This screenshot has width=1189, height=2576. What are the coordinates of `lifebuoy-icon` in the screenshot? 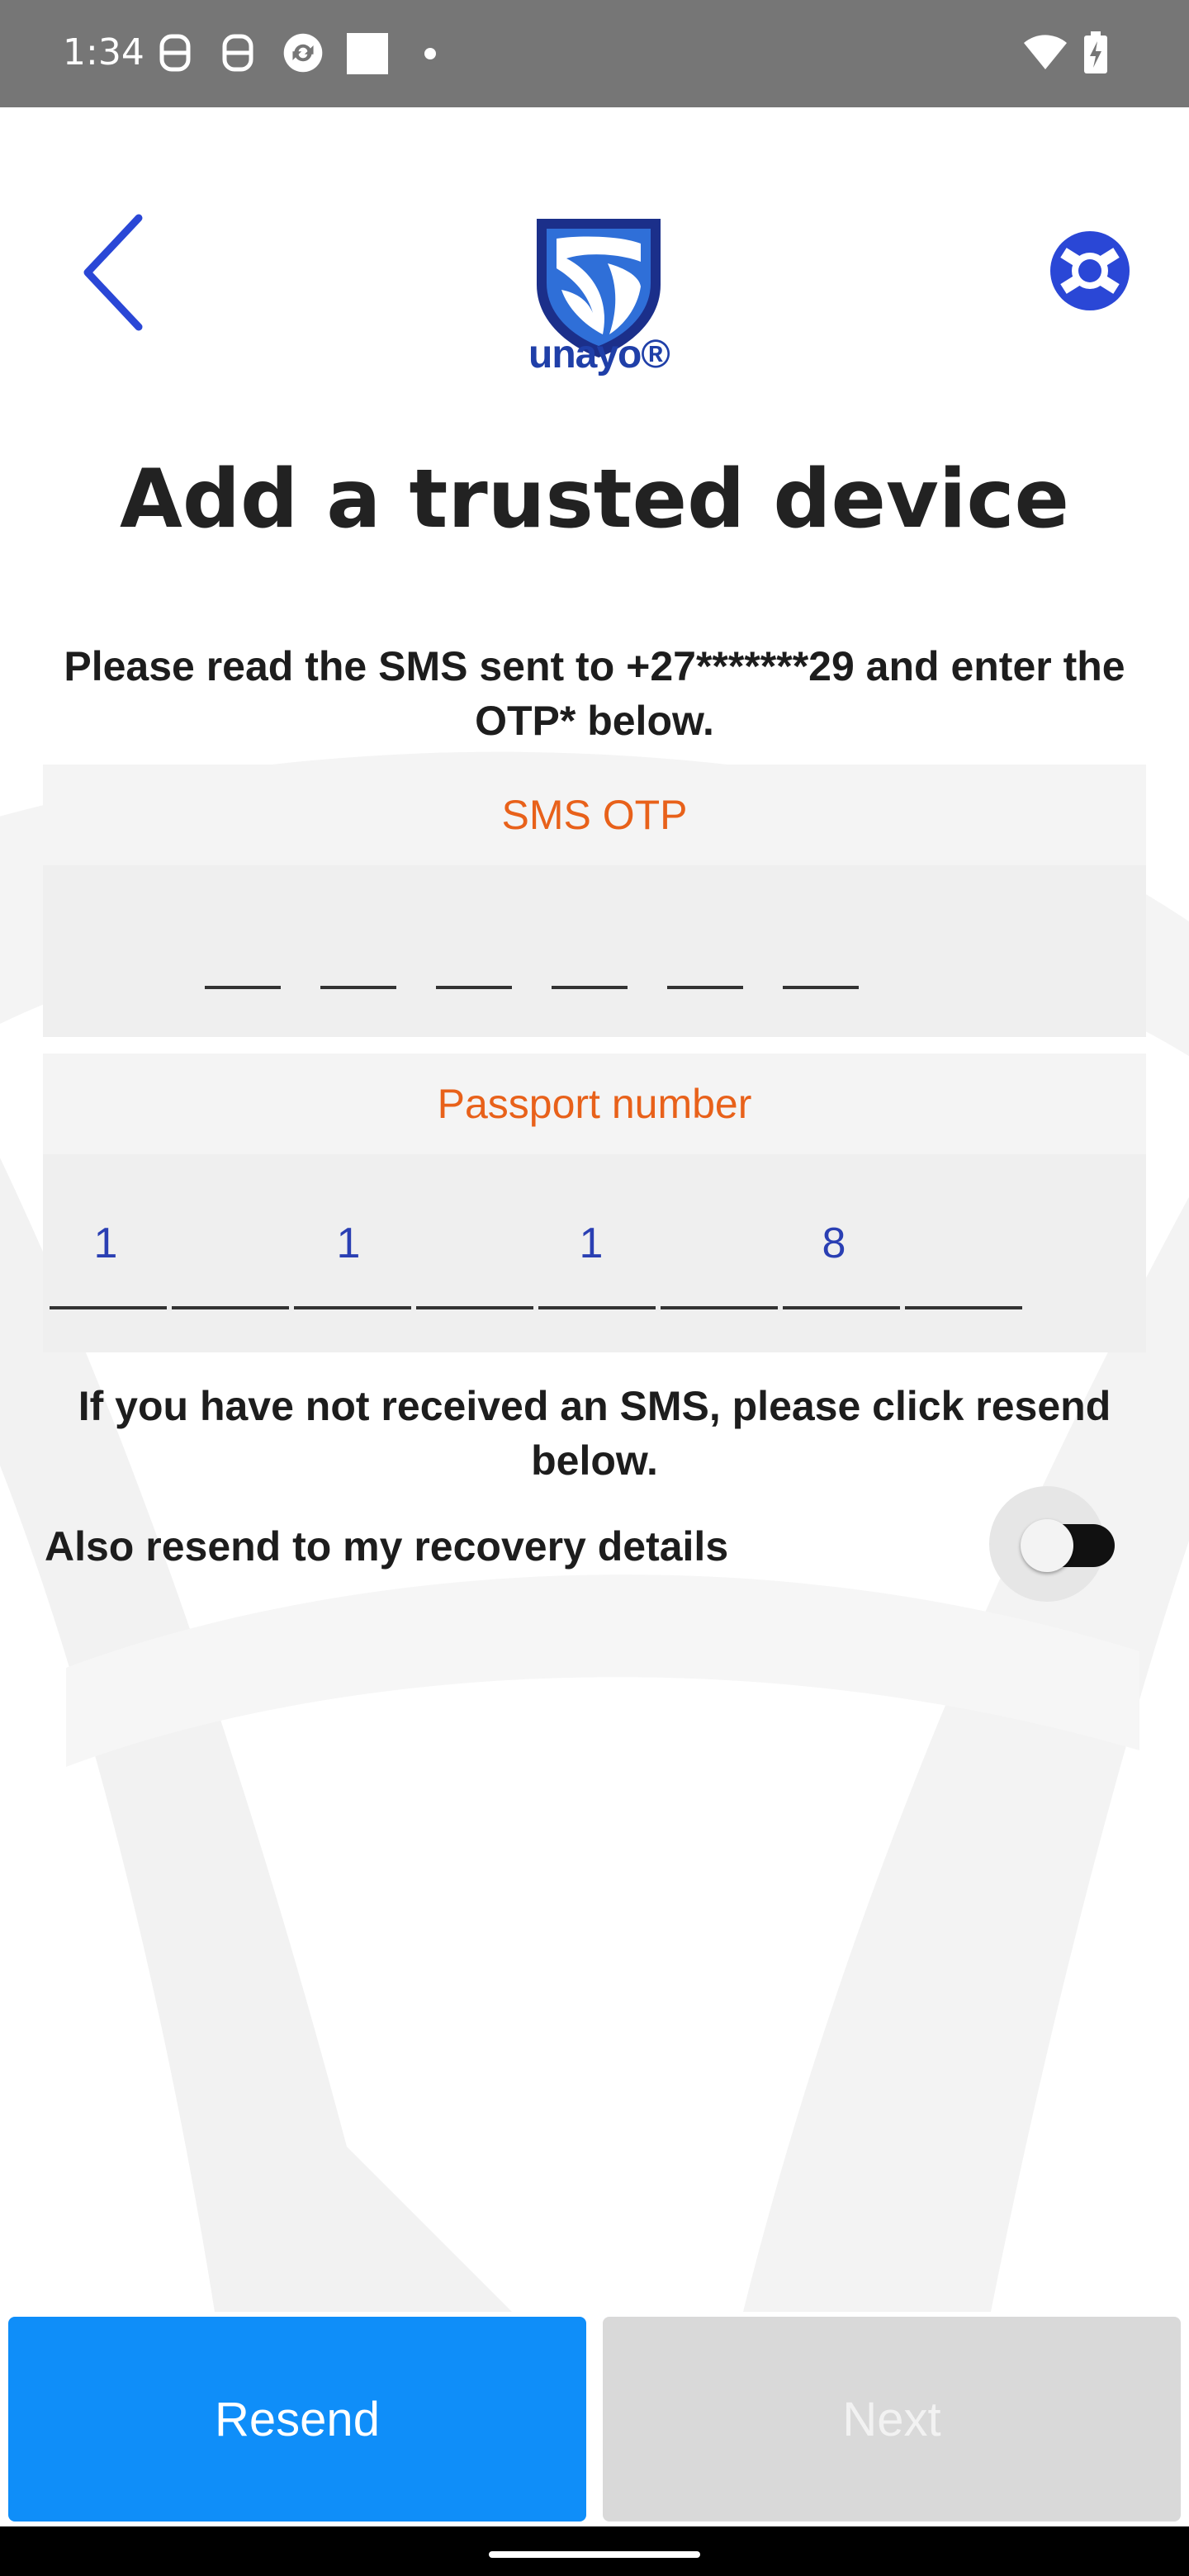 It's located at (1090, 270).